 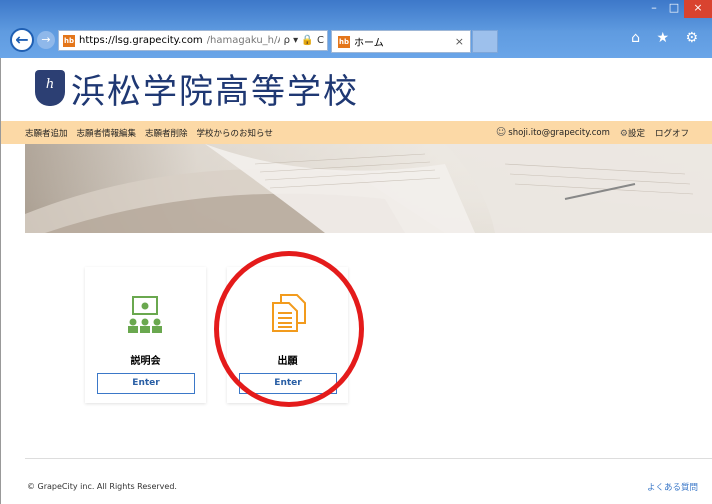 I want to click on highlight-circle, so click(x=289, y=329).